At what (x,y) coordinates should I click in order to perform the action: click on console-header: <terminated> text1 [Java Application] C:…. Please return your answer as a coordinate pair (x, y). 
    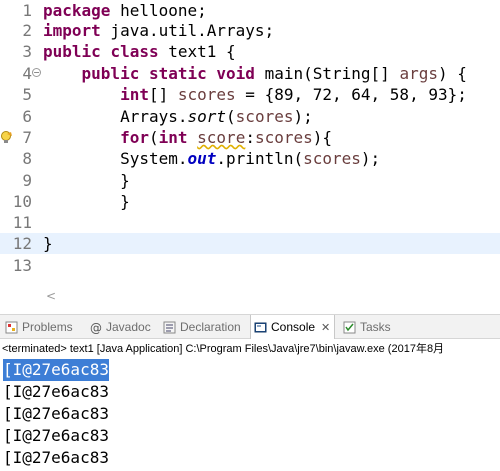
    Looking at the image, I should click on (250, 349).